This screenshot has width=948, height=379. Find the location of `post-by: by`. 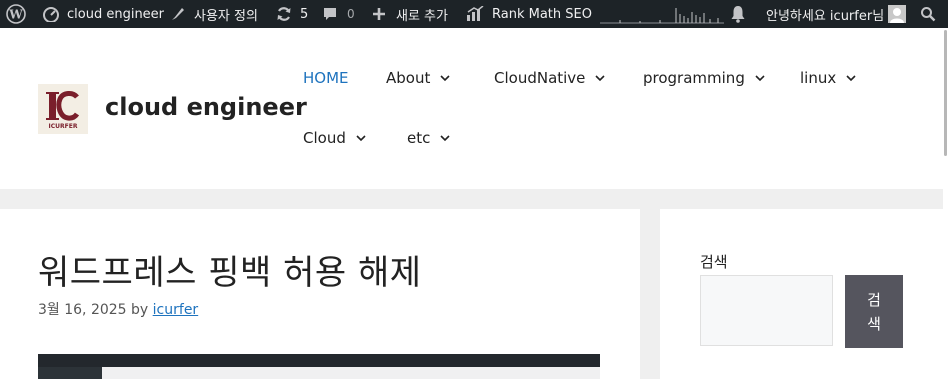

post-by: by is located at coordinates (140, 310).